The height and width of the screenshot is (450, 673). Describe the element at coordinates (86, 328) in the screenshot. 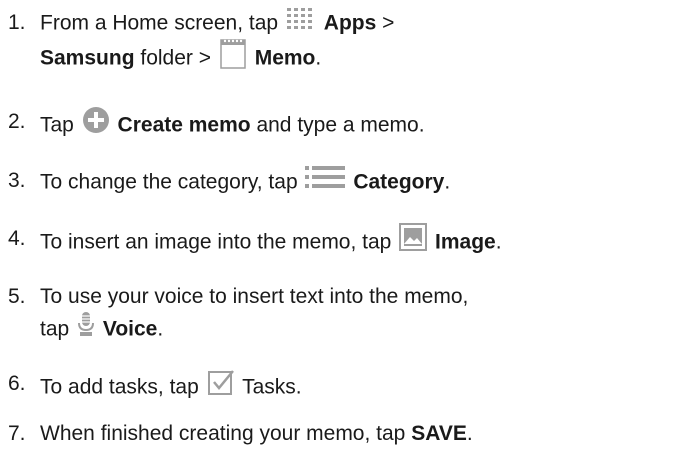

I see `microphone-icon` at that location.